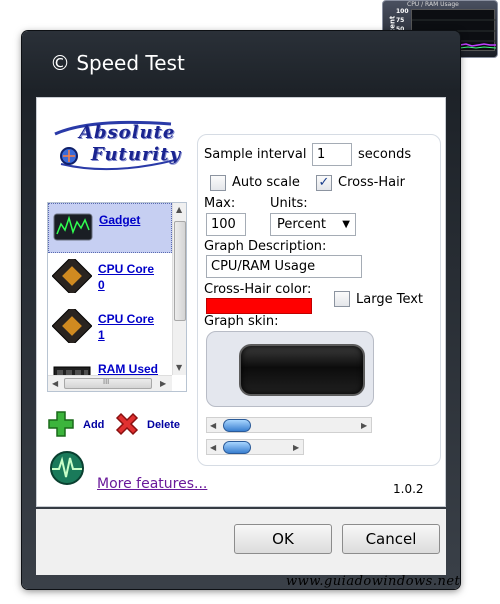 Image resolution: width=500 pixels, height=604 pixels. I want to click on heartbeat-globe-icon, so click(67, 468).